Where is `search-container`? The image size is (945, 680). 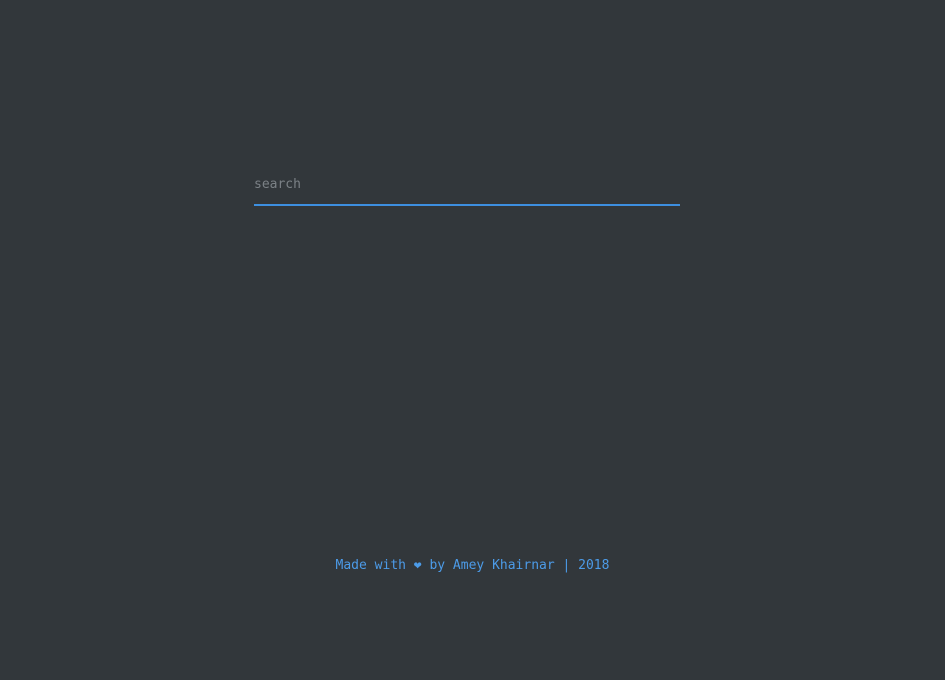
search-container is located at coordinates (467, 187).